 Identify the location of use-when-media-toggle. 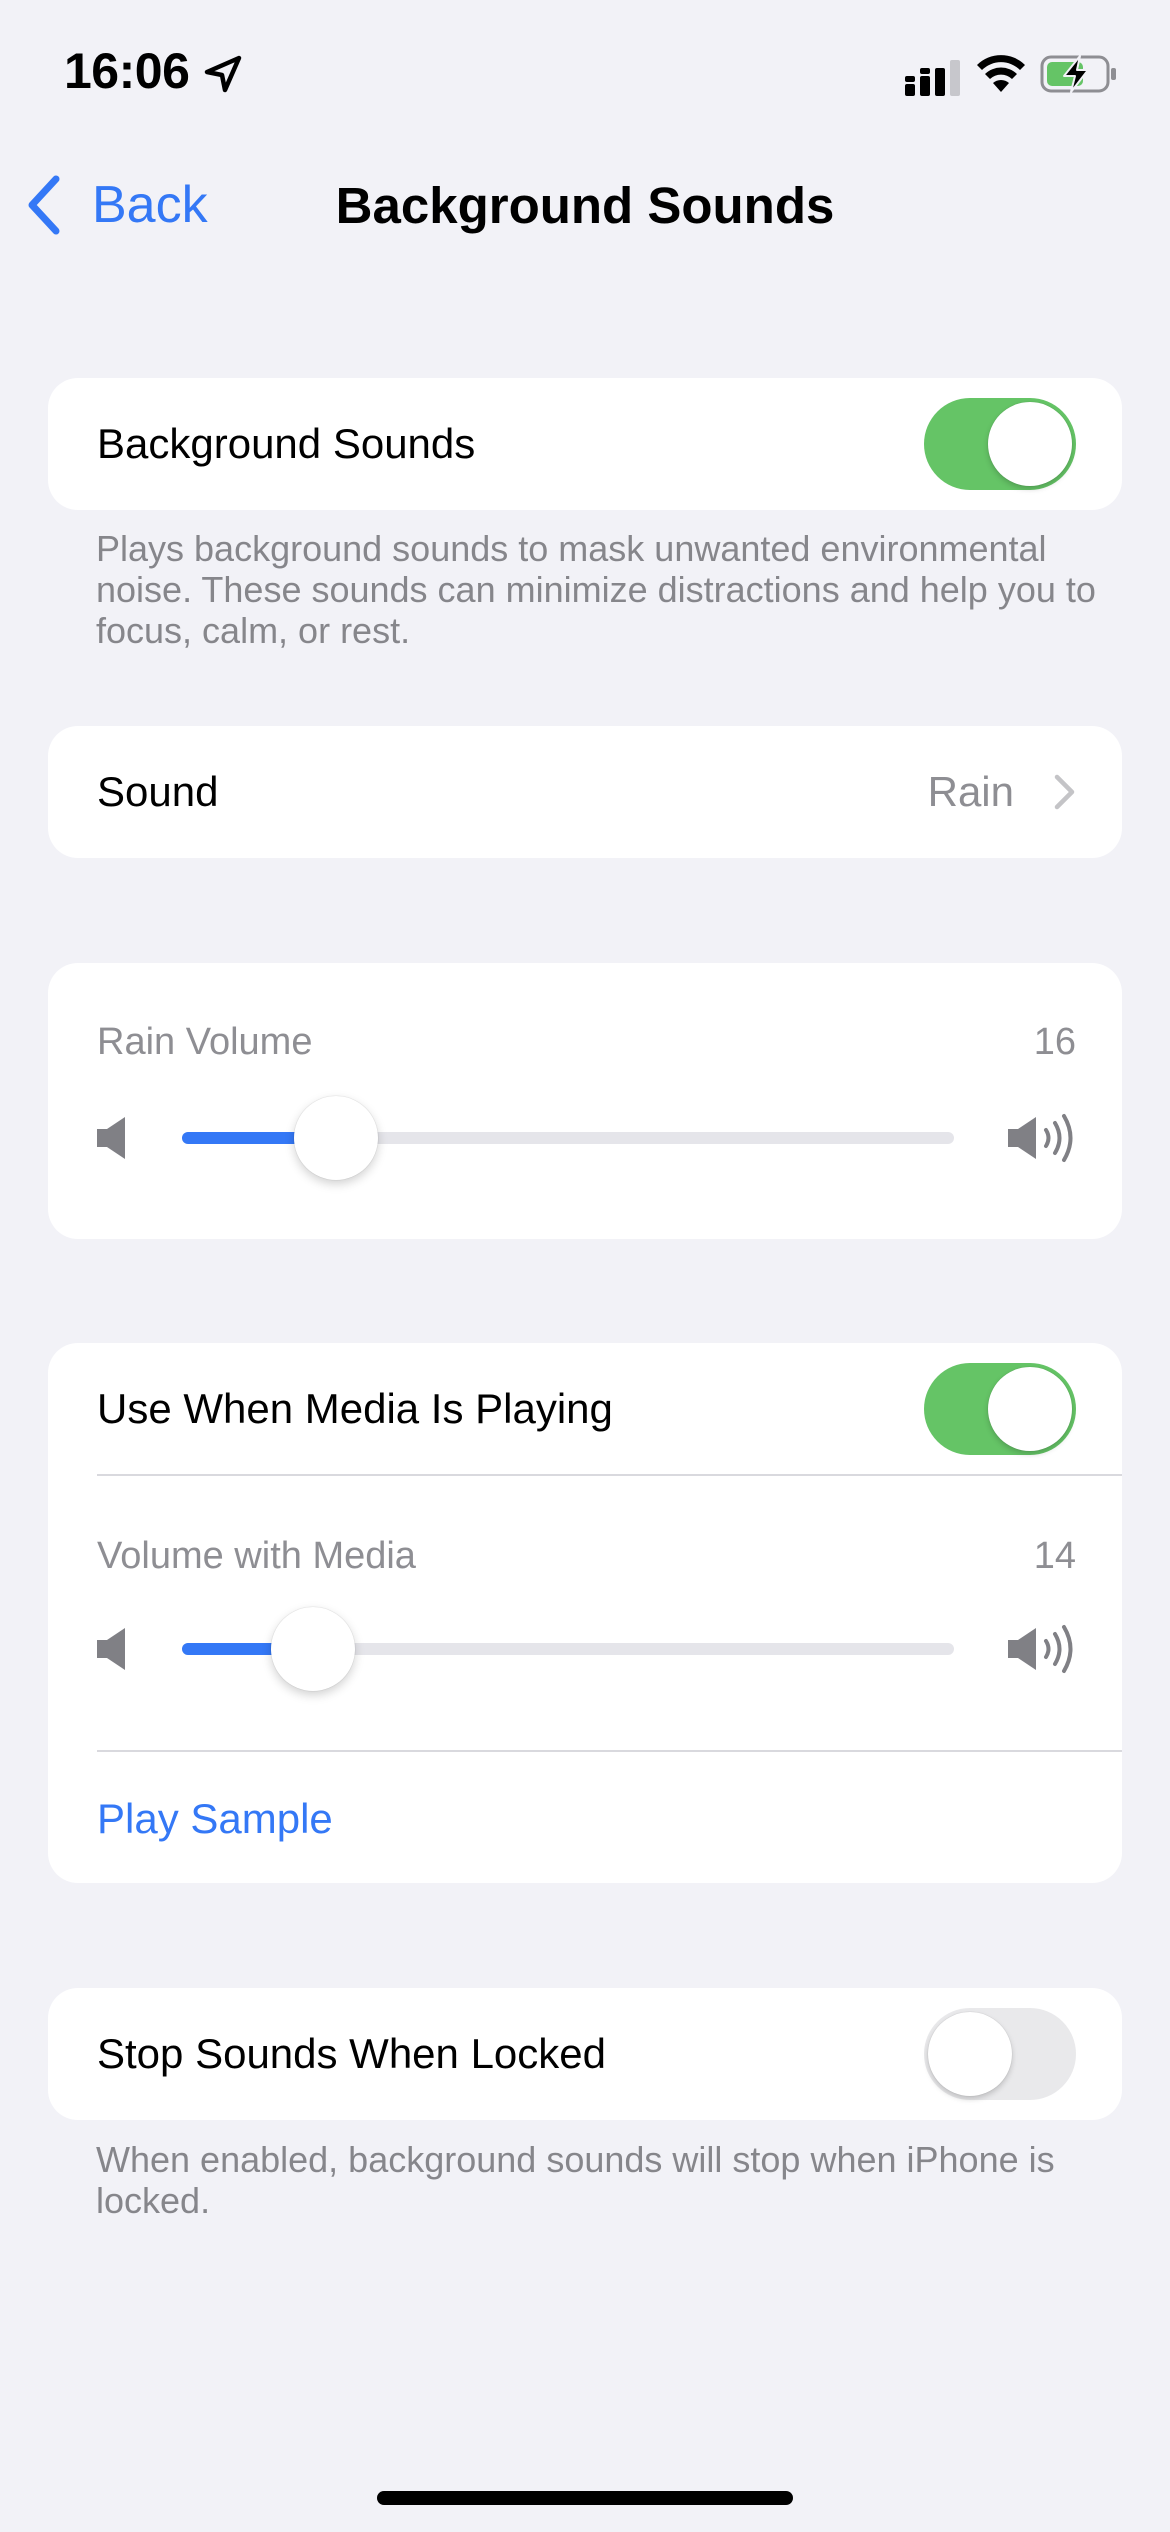
(1000, 1409).